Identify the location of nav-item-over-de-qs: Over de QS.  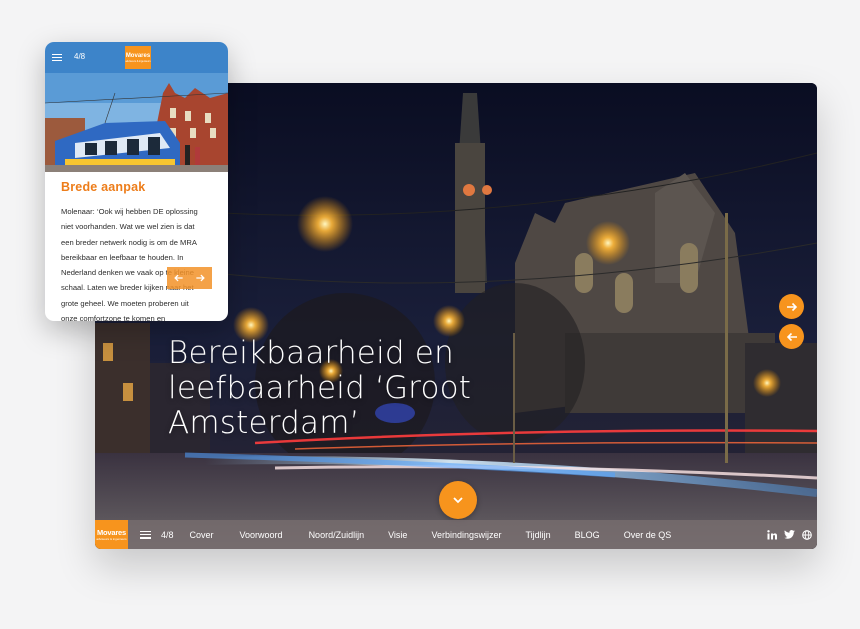
(648, 535).